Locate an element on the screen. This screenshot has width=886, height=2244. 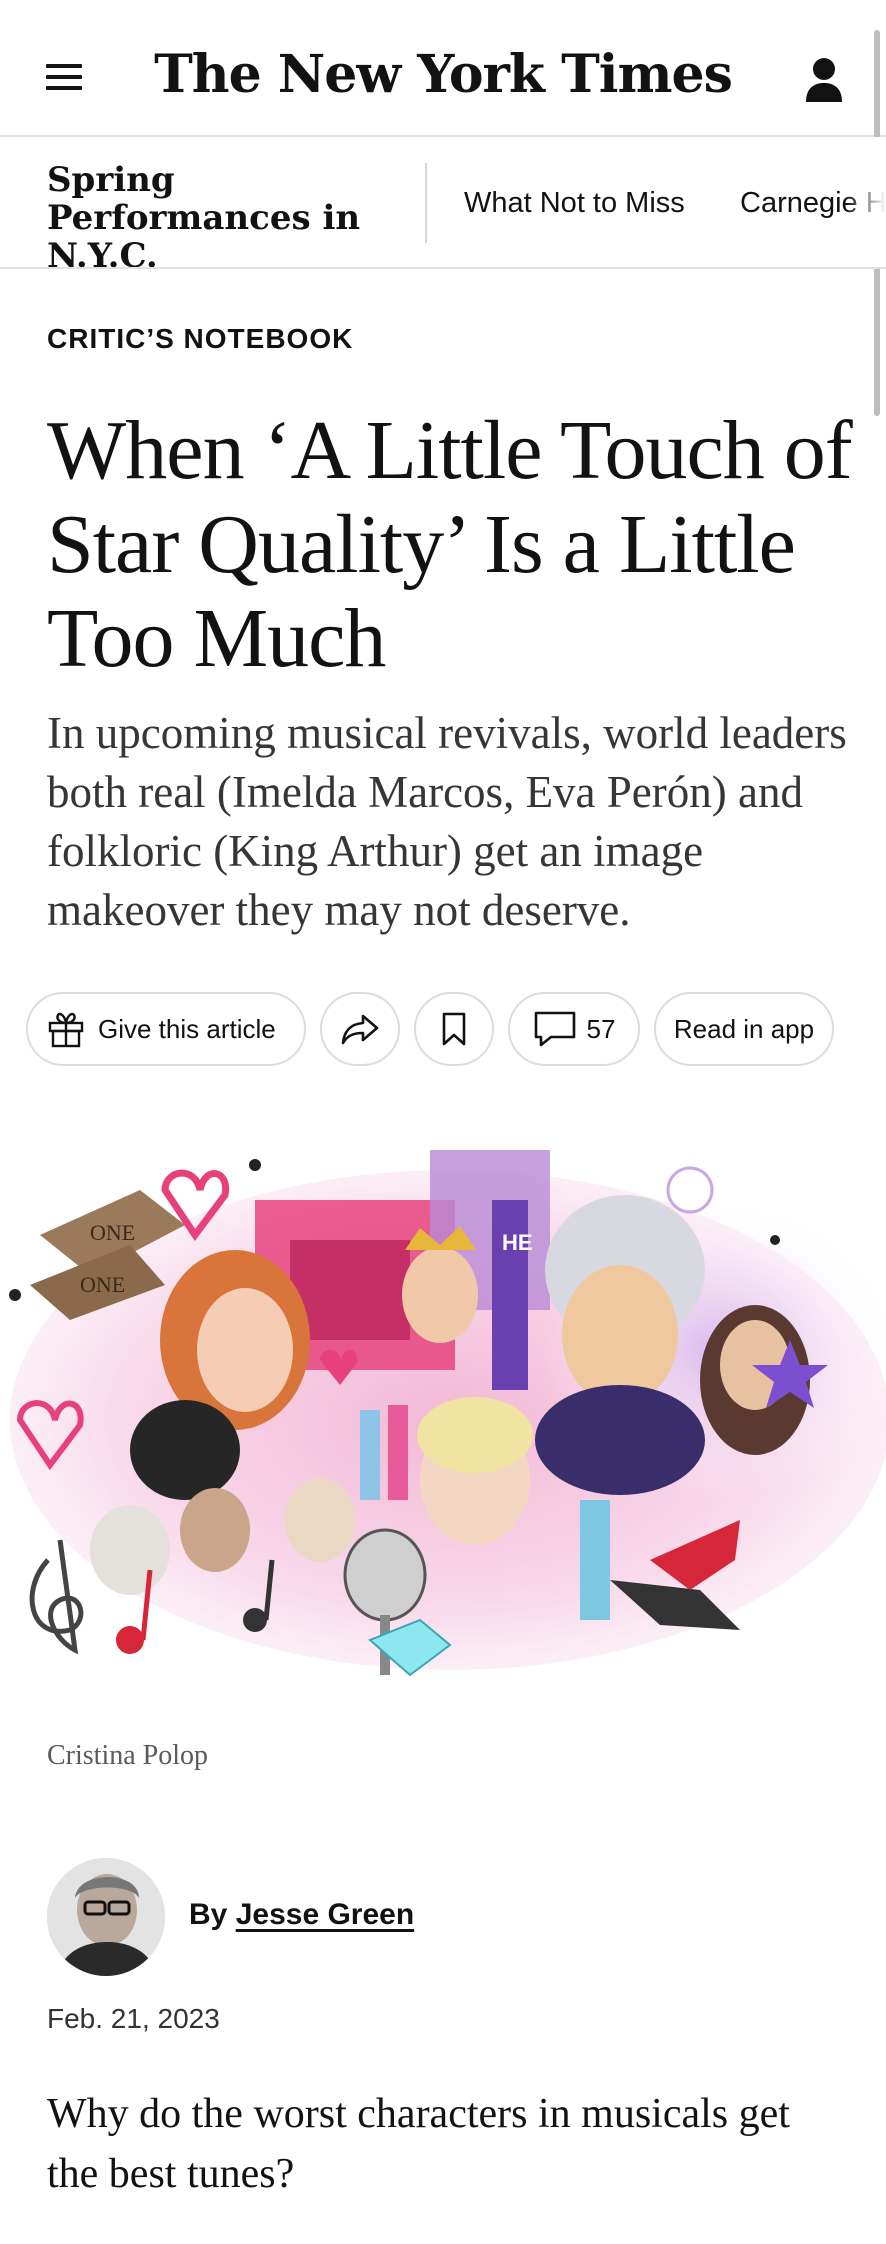
give-article-button: Give this article is located at coordinates (166, 1029).